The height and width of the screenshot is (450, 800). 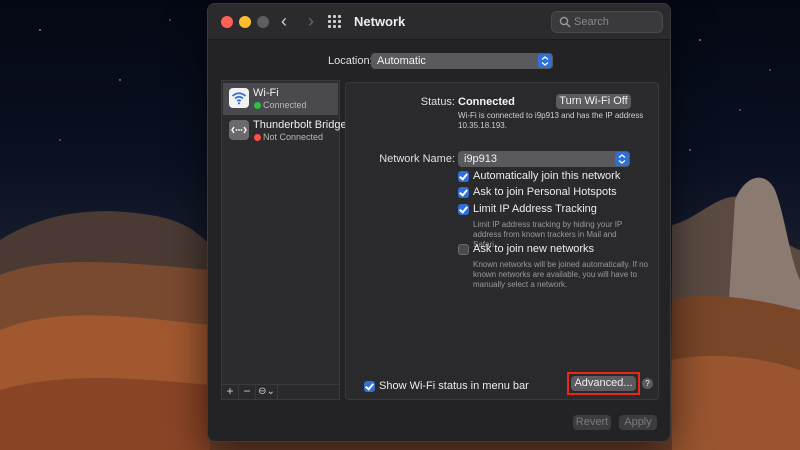 I want to click on service-name: Thunderbolt Bridge, so click(x=300, y=125).